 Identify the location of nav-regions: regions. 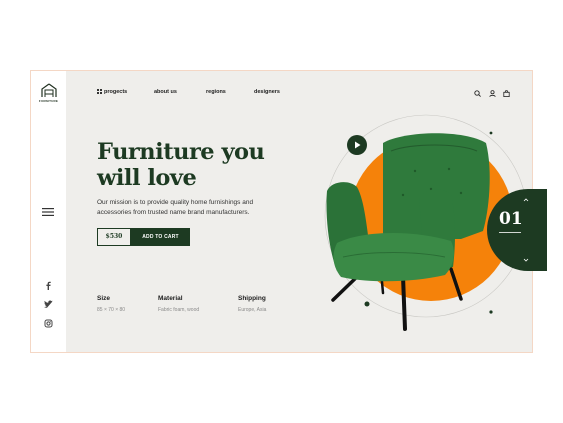
(216, 92).